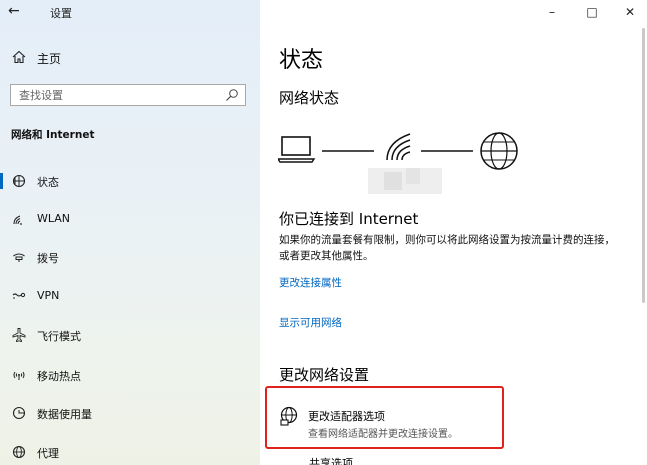 The width and height of the screenshot is (647, 465). What do you see at coordinates (17, 220) in the screenshot?
I see `wifi-icon` at bounding box center [17, 220].